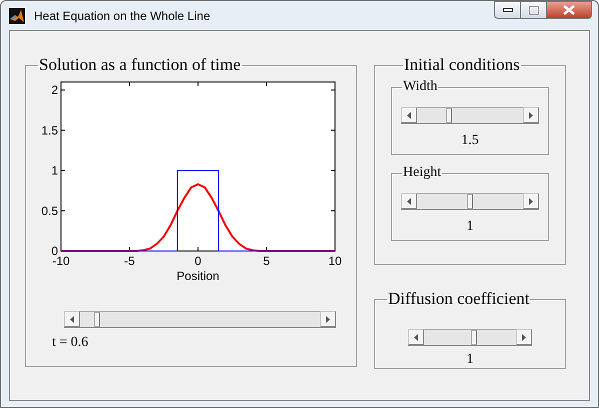 Image resolution: width=599 pixels, height=408 pixels. What do you see at coordinates (129, 261) in the screenshot?
I see `tick-label: -5` at bounding box center [129, 261].